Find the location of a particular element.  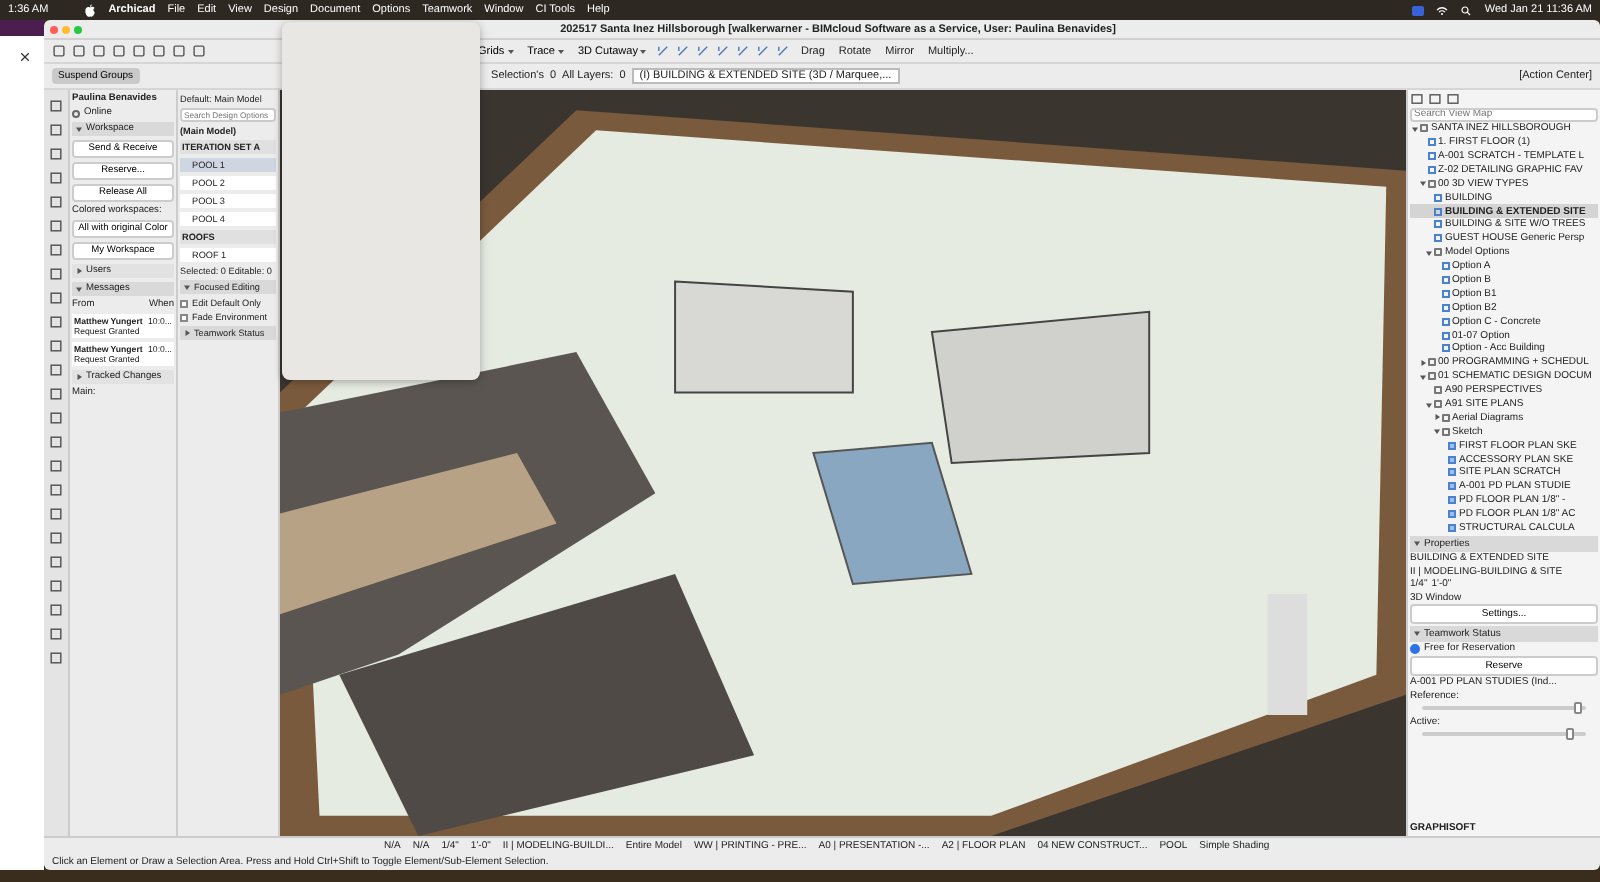

wifi-icon is located at coordinates (1442, 10).